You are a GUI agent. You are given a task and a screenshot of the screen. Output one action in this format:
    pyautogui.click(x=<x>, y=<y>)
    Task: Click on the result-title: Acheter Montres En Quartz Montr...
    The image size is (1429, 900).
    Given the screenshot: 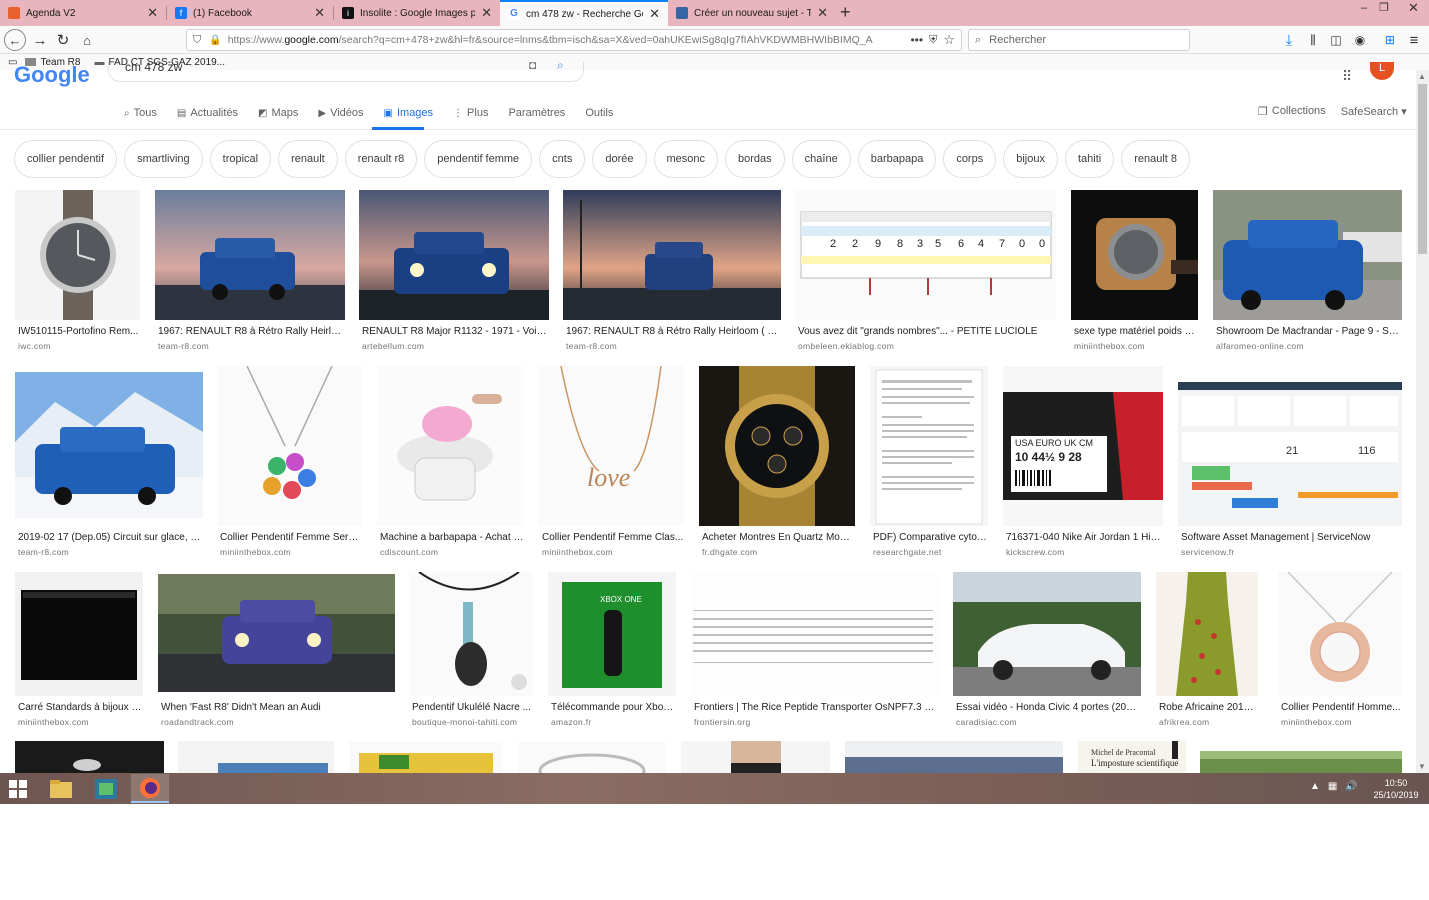 What is the action you would take?
    pyautogui.click(x=778, y=537)
    